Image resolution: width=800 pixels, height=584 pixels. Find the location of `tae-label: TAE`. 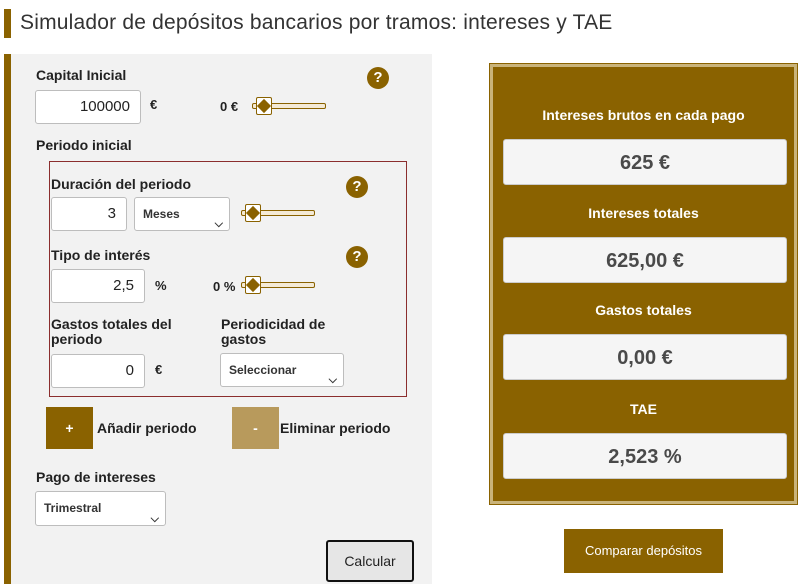

tae-label: TAE is located at coordinates (643, 409).